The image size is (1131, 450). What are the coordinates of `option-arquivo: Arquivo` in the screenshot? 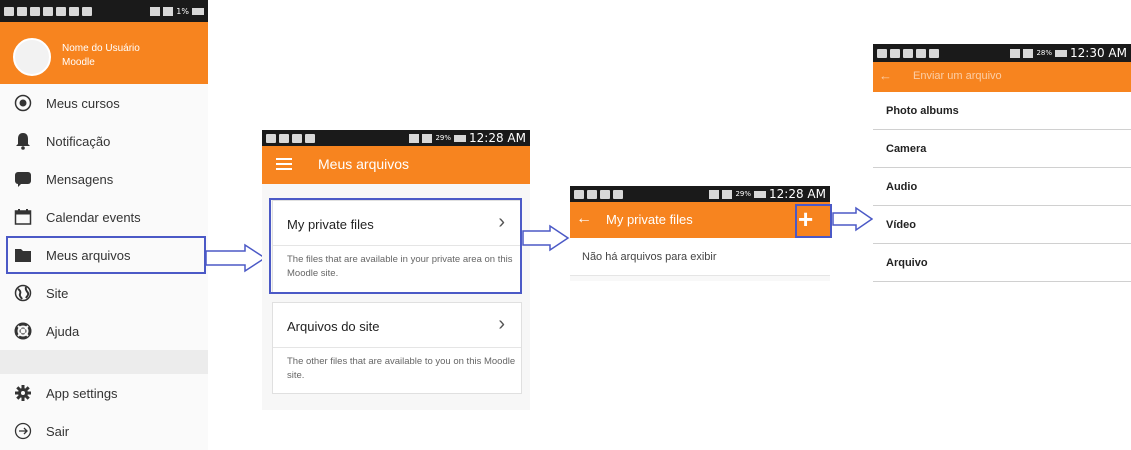 It's located at (1002, 263).